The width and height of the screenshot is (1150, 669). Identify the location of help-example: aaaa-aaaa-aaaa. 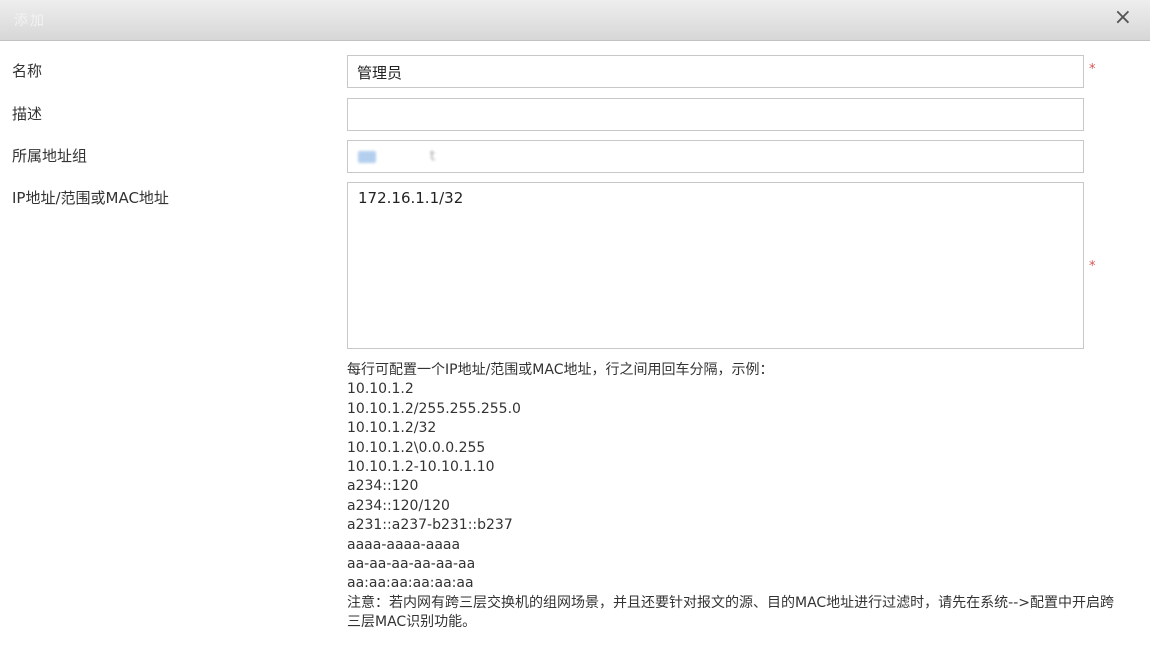
(404, 544).